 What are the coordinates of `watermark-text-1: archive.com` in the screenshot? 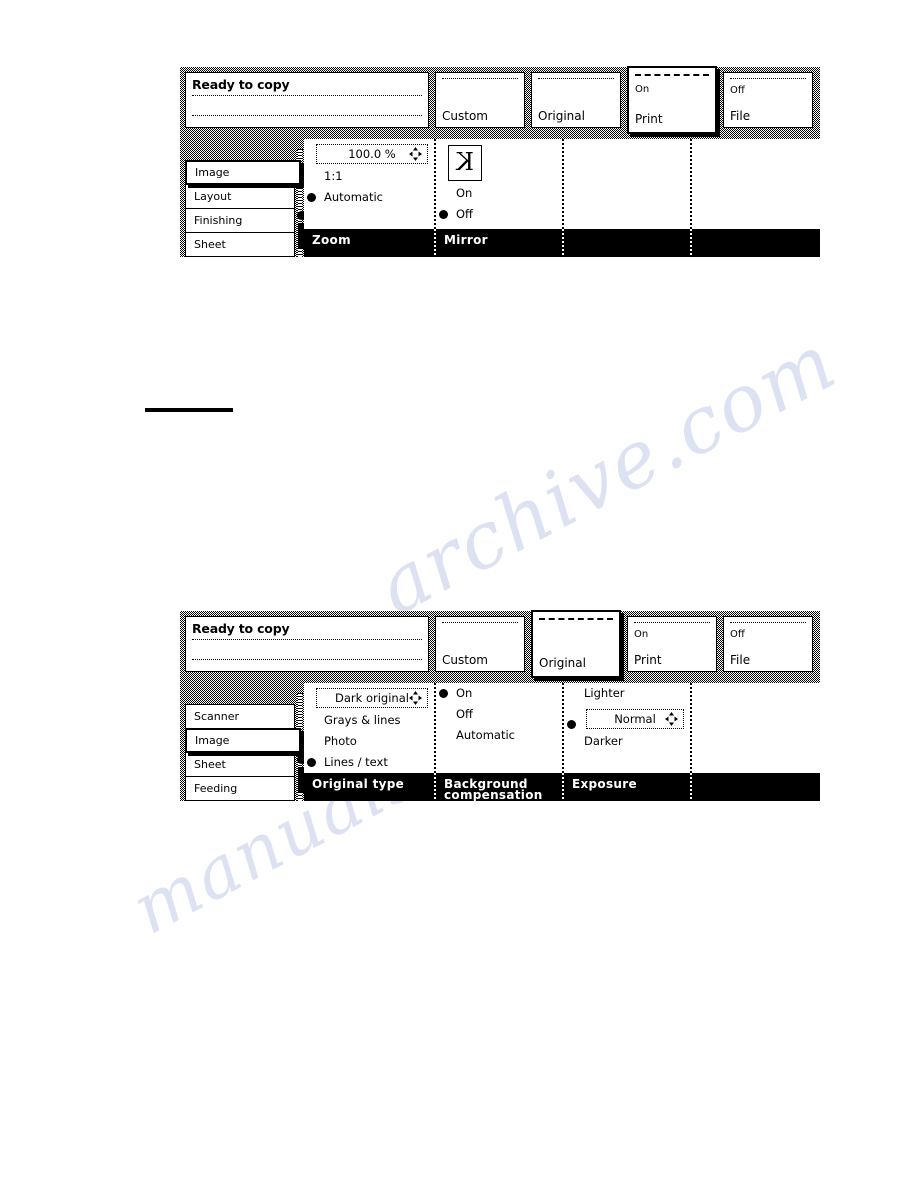 It's located at (607, 475).